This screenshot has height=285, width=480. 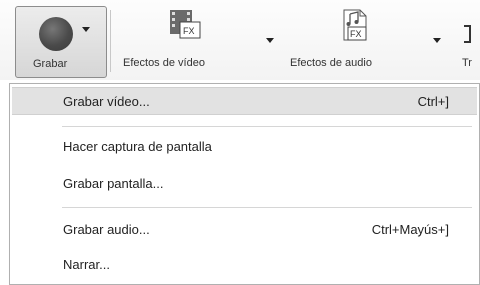 What do you see at coordinates (467, 63) in the screenshot?
I see `partial-button-label: Tr` at bounding box center [467, 63].